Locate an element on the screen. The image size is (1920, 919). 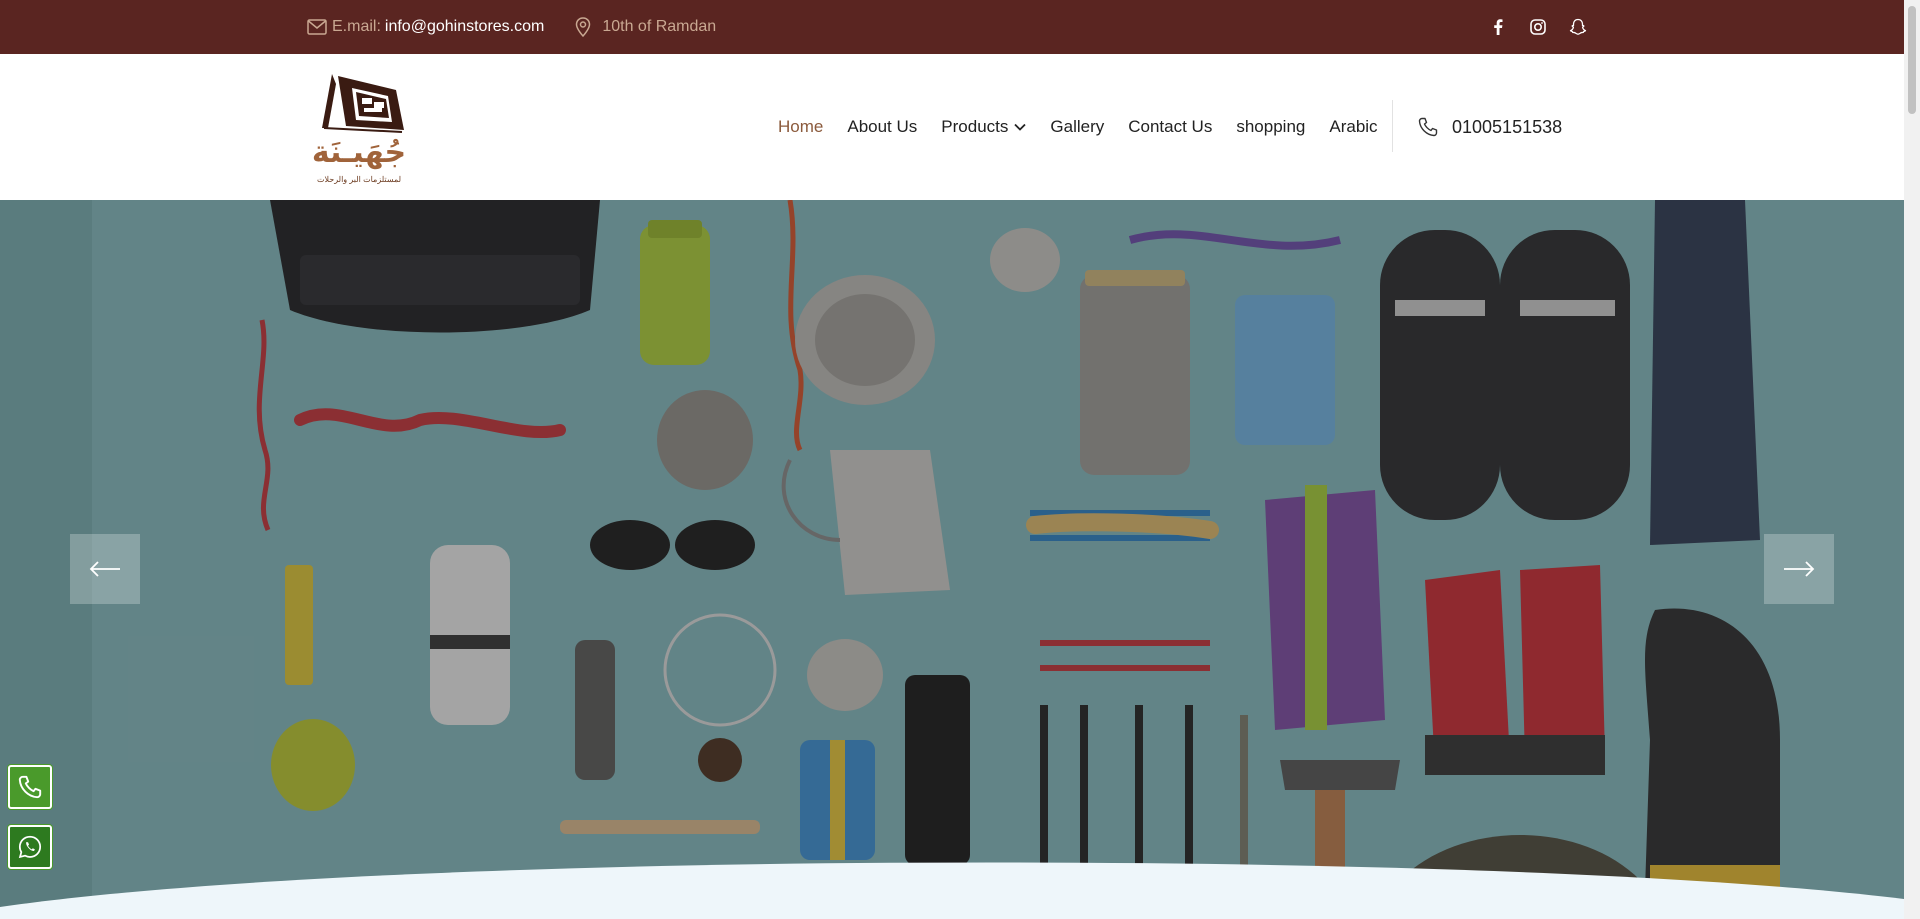
scrollbar-thumb is located at coordinates (1912, 60).